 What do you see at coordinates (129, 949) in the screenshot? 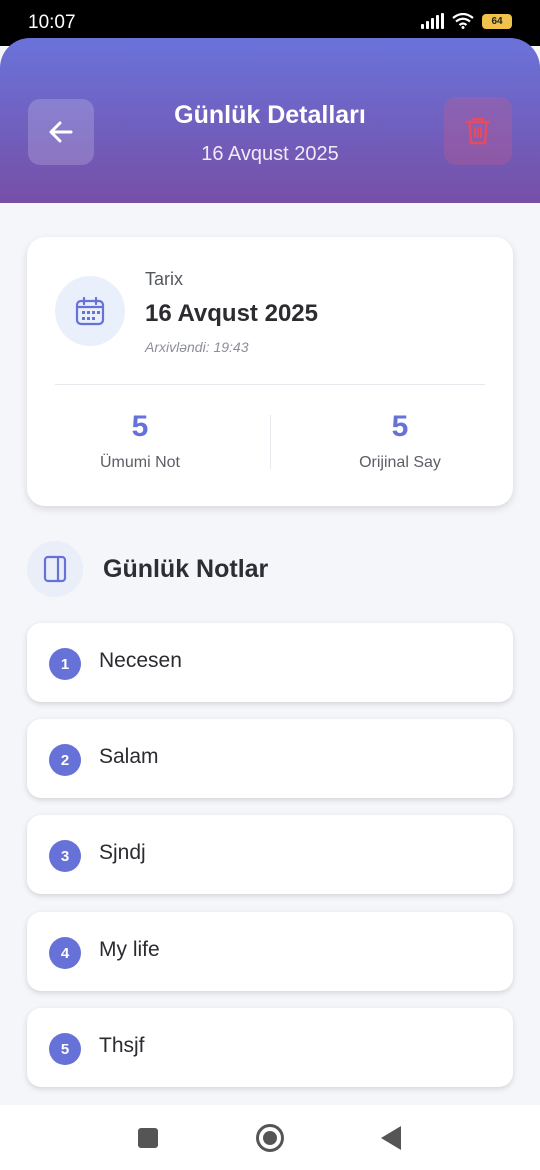
I see `note-text: My life` at bounding box center [129, 949].